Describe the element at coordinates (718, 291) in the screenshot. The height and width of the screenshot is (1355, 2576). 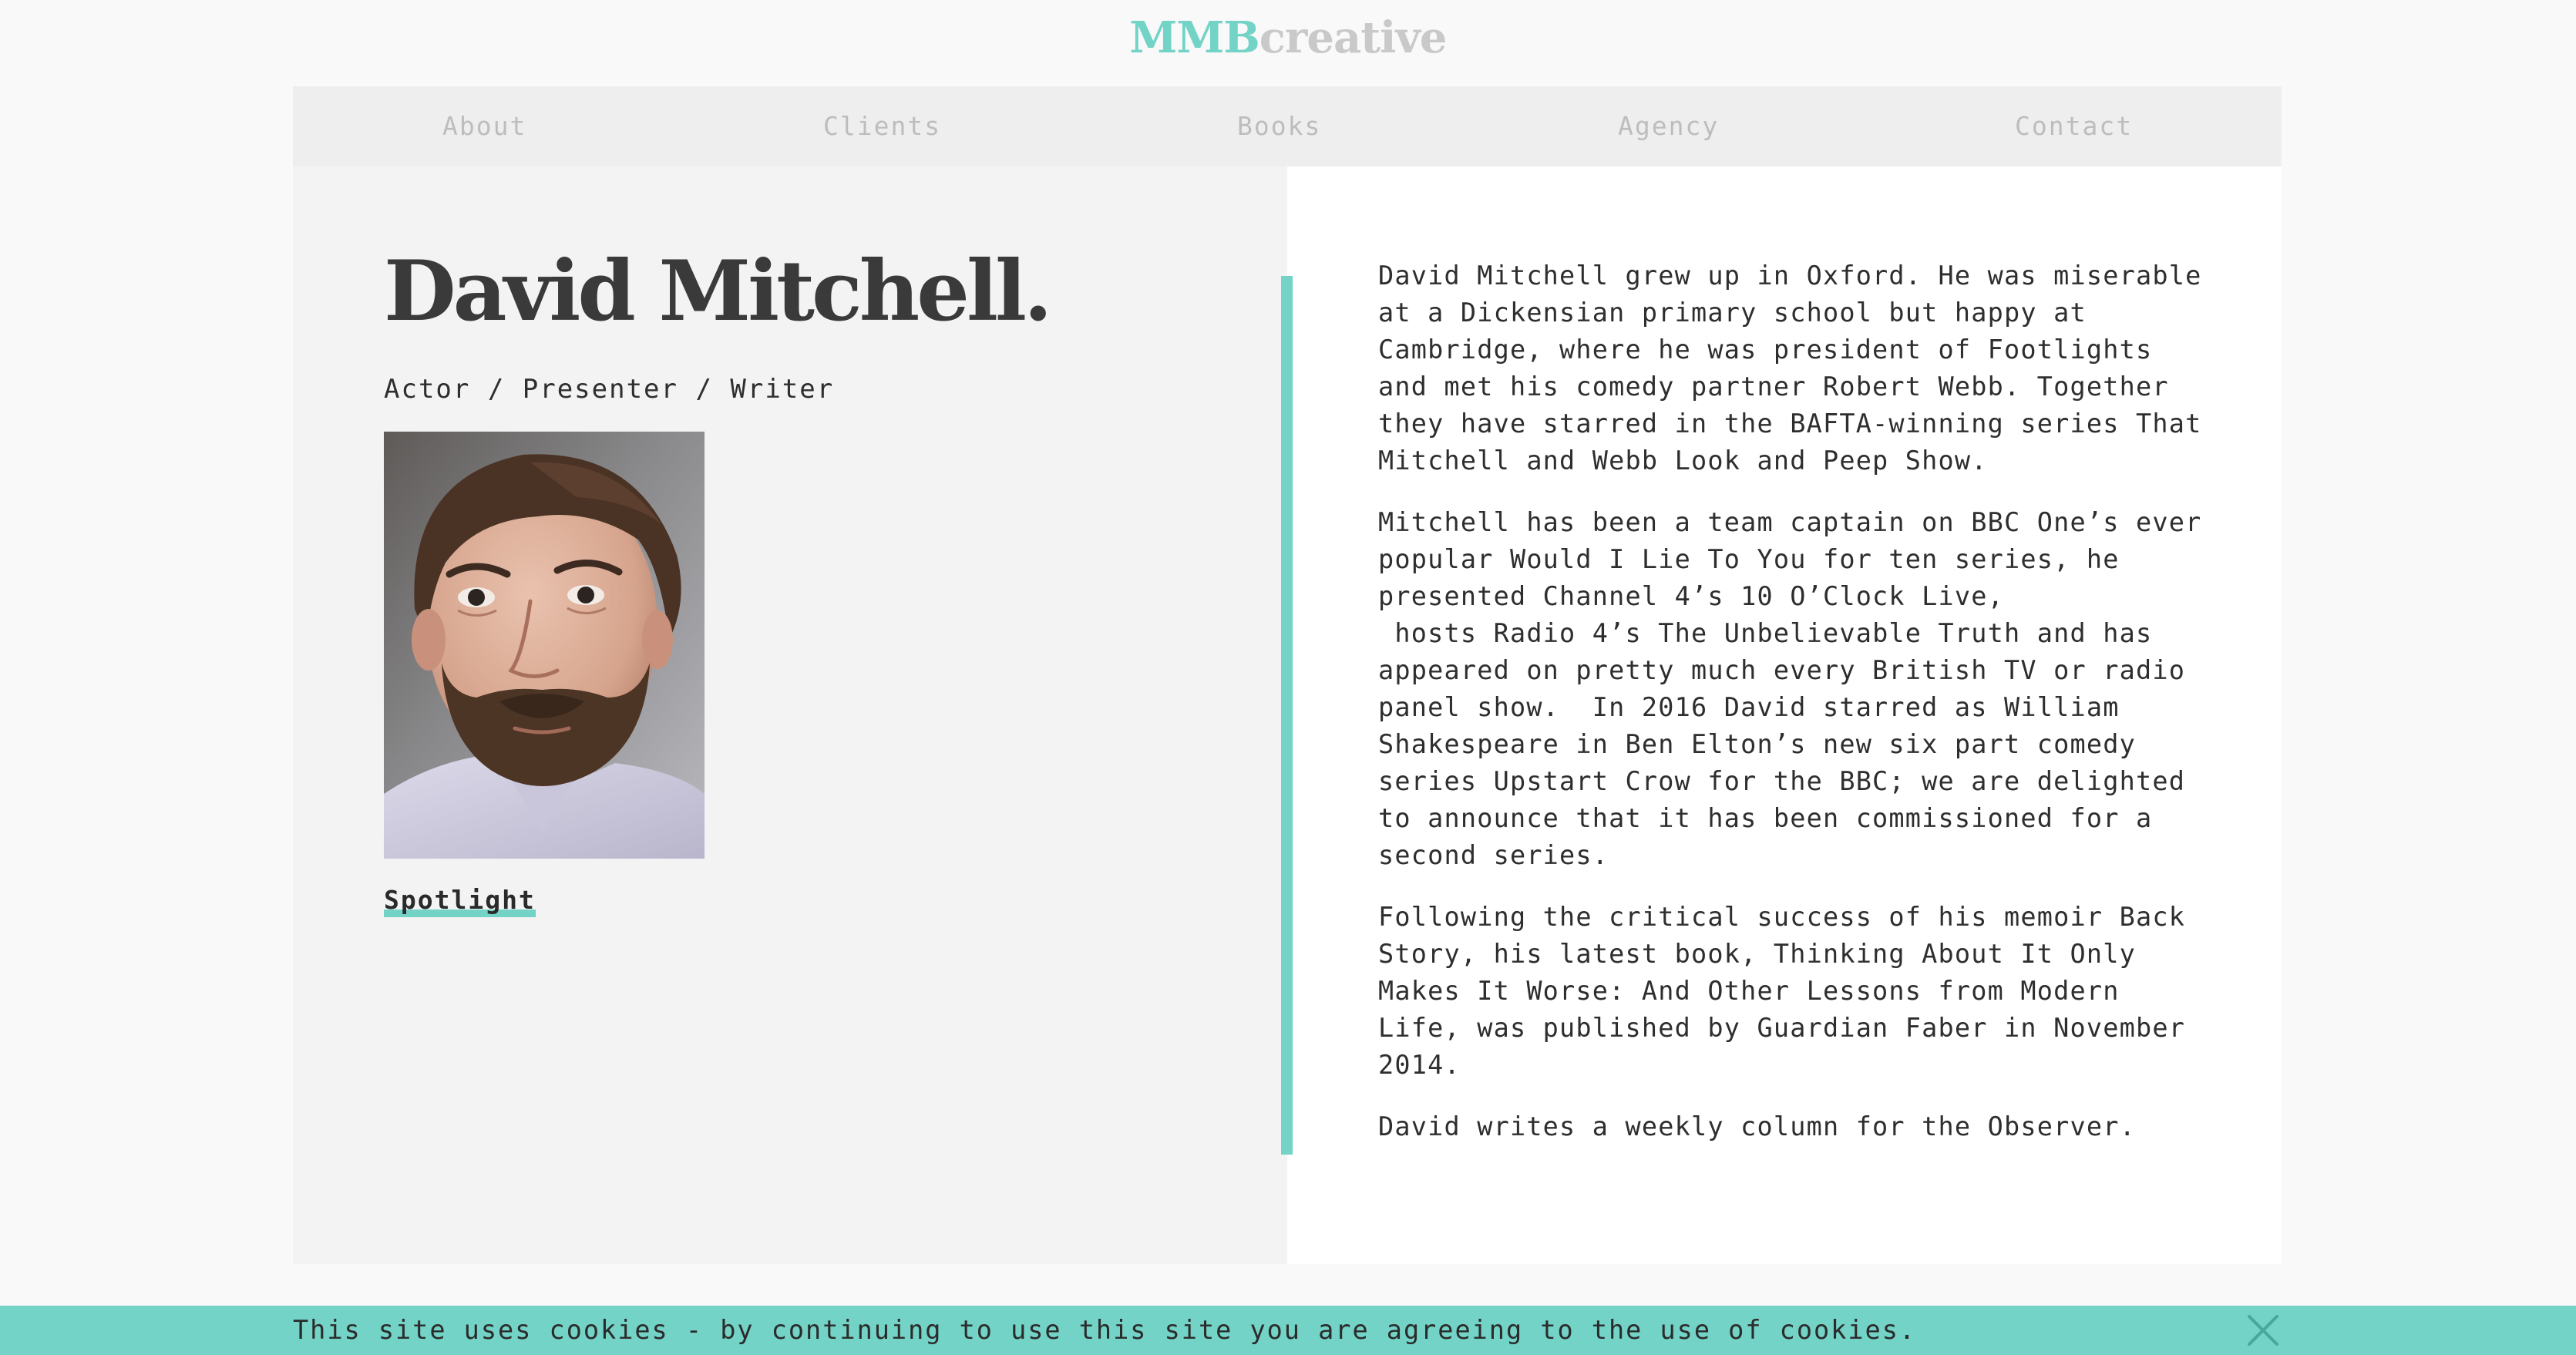
I see `page-title: David Mitchell.` at that location.